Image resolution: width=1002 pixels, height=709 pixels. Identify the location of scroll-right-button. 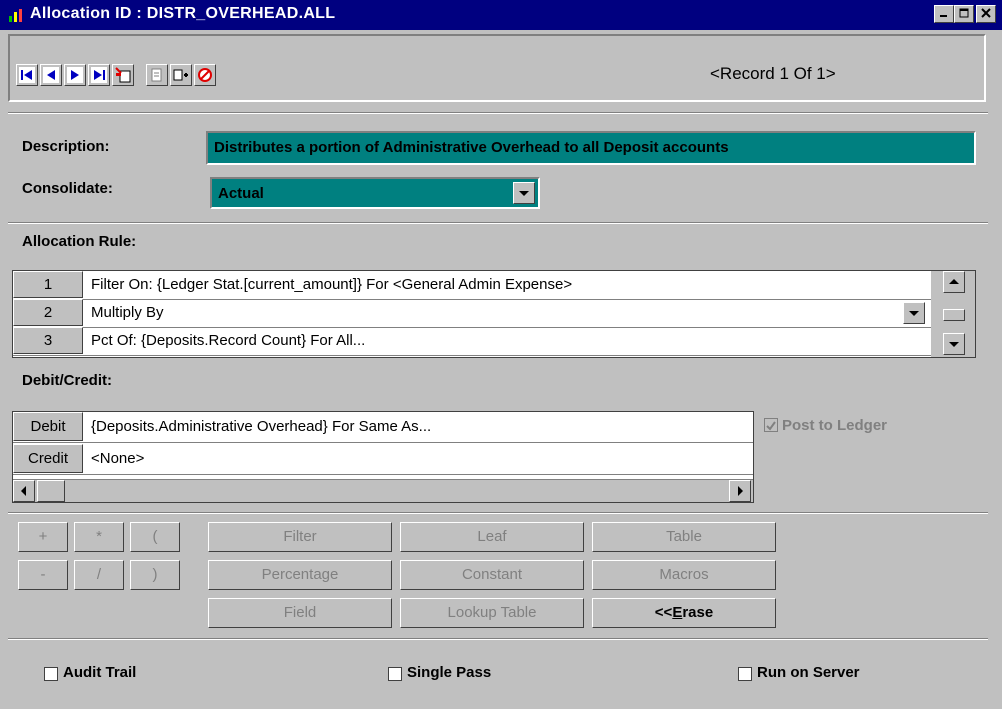
(740, 491).